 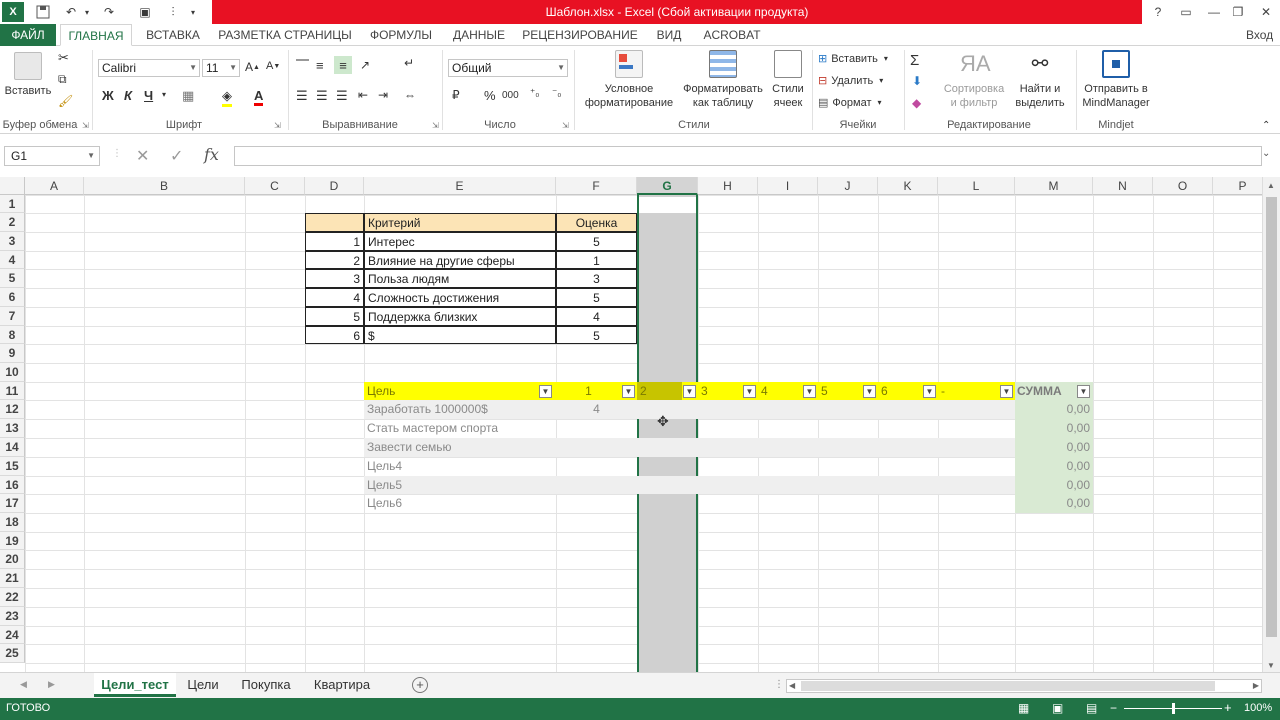 What do you see at coordinates (900, 391) in the screenshot?
I see `goals-header-criterion: 6` at bounding box center [900, 391].